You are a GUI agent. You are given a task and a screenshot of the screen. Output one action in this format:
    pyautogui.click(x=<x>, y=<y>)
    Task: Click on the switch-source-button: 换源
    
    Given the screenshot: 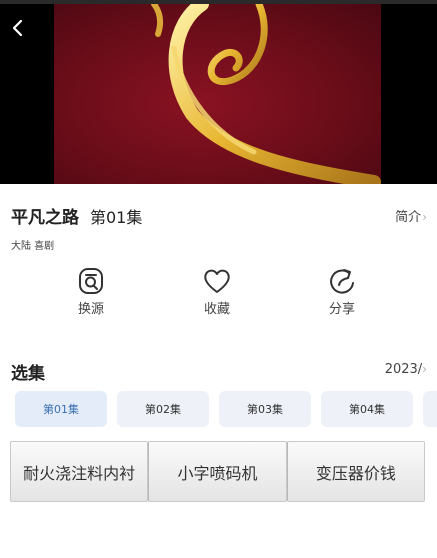 What is the action you would take?
    pyautogui.click(x=91, y=291)
    